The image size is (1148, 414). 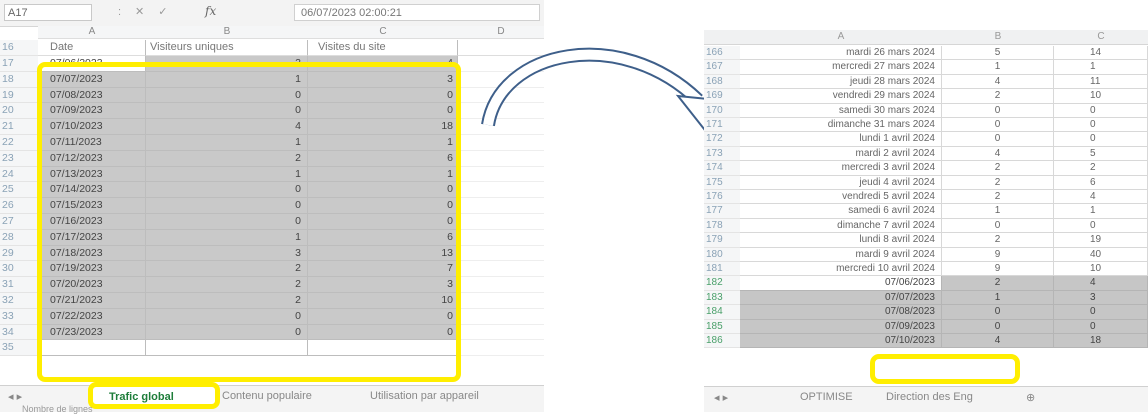 I want to click on row-number: 171, so click(x=722, y=125).